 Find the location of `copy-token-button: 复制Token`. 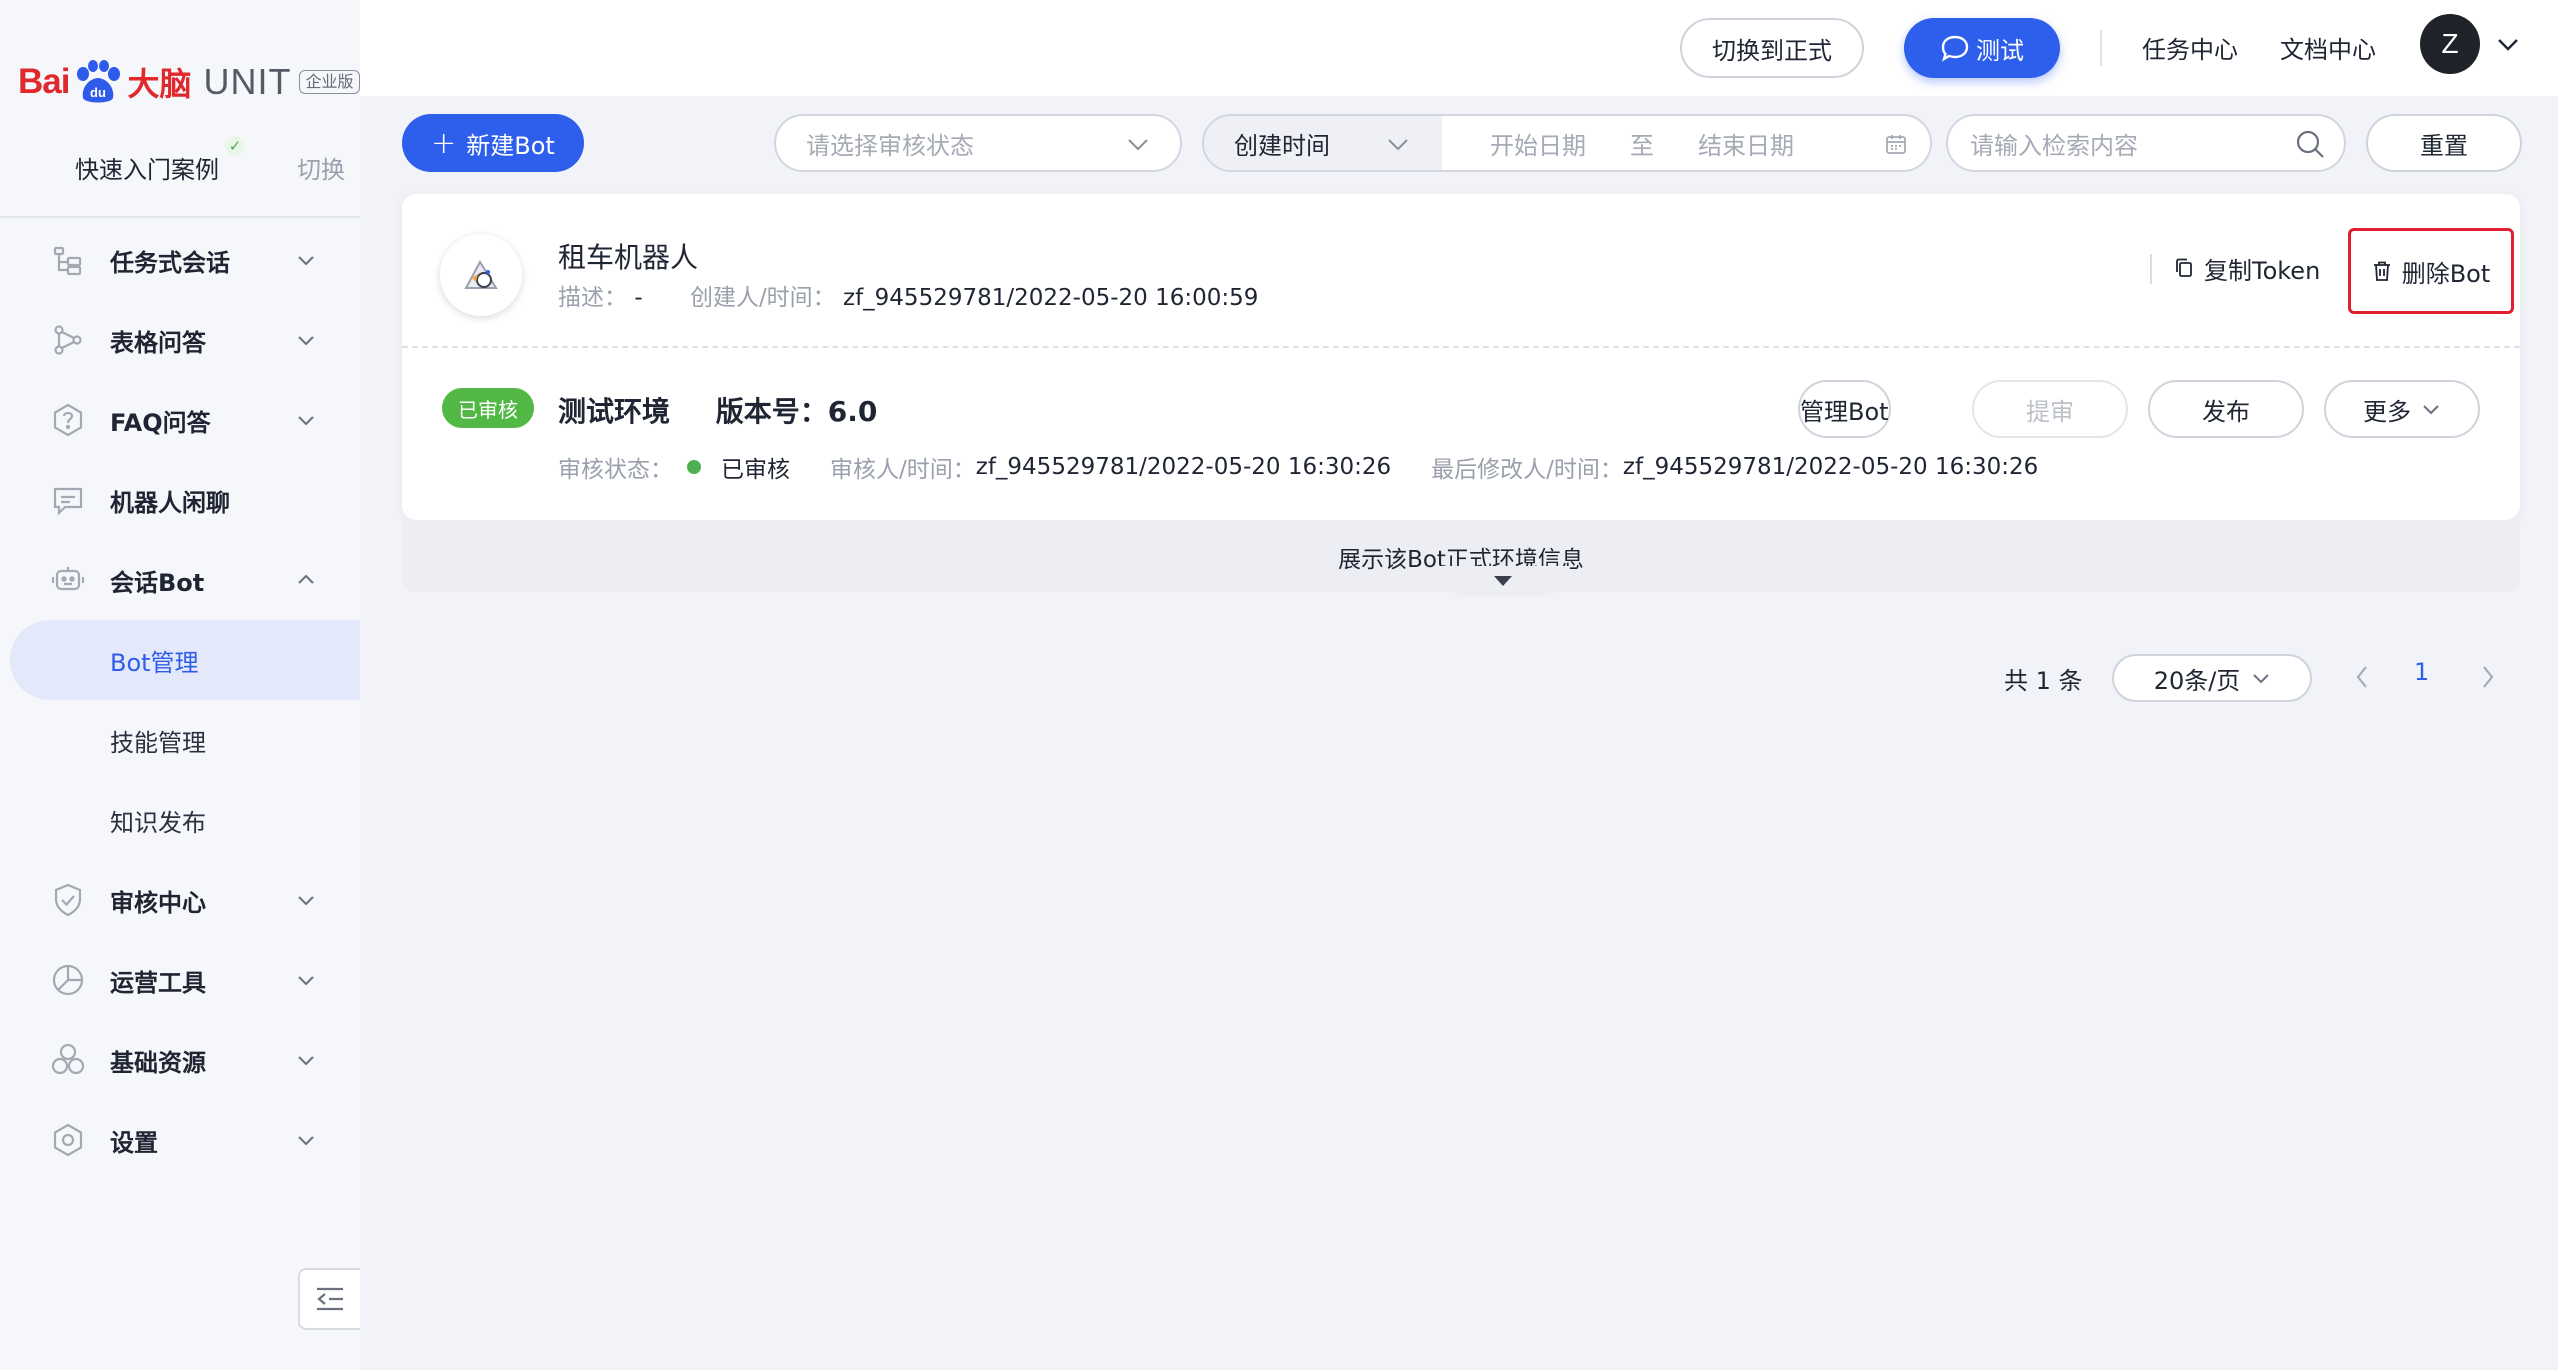

copy-token-button: 复制Token is located at coordinates (2247, 268).